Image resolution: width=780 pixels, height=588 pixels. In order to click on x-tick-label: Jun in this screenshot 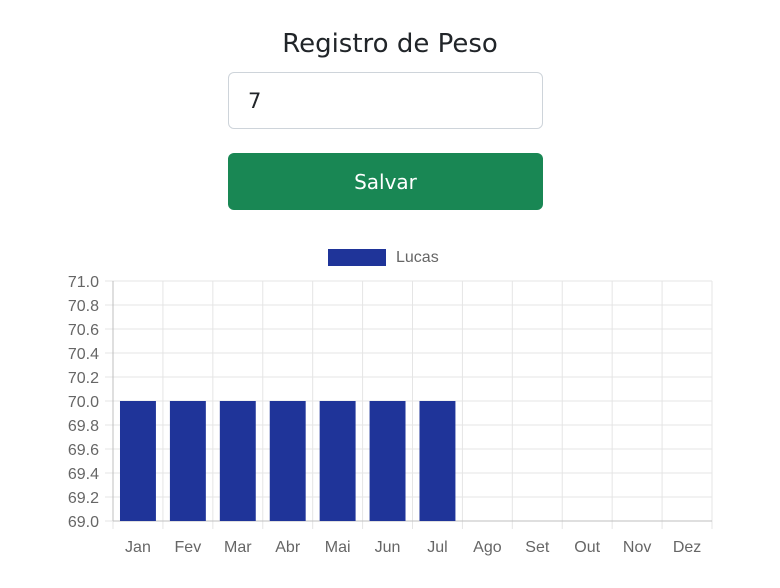, I will do `click(388, 547)`.